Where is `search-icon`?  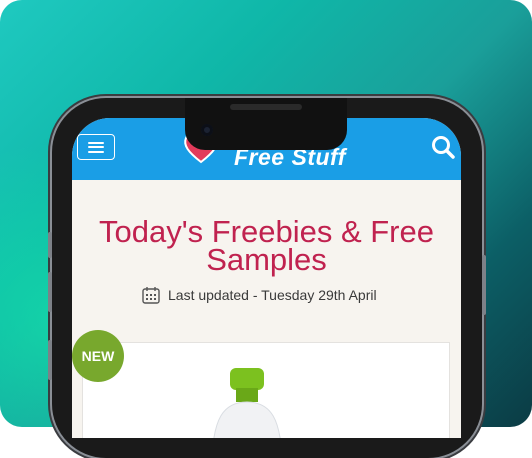
search-icon is located at coordinates (443, 147).